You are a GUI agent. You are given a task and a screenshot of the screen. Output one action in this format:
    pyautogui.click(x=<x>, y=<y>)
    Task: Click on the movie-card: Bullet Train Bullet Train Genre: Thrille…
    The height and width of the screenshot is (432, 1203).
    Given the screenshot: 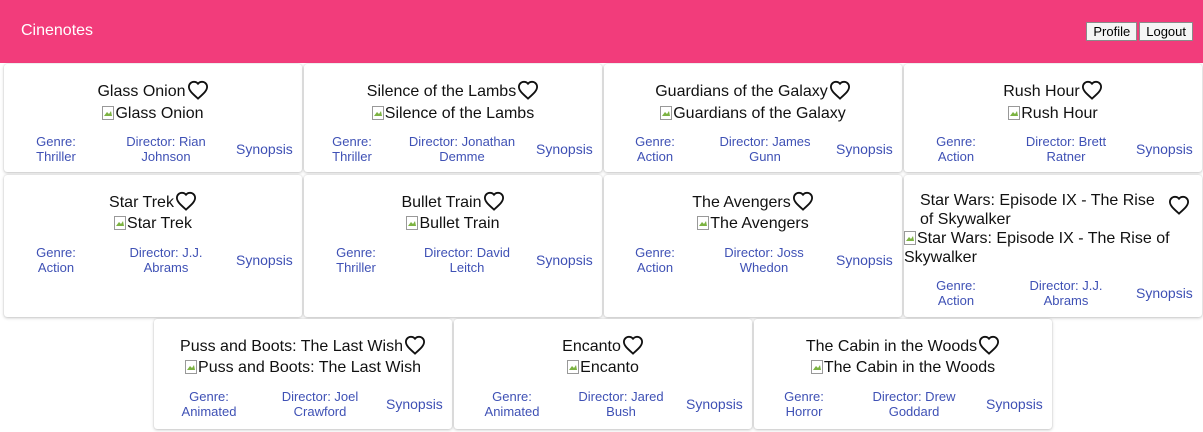 What is the action you would take?
    pyautogui.click(x=453, y=246)
    